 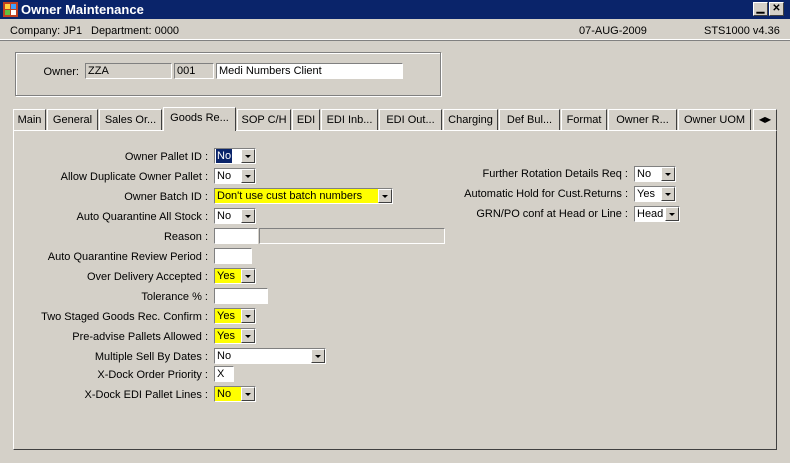 I want to click on further-rotation-select: No, so click(x=655, y=174).